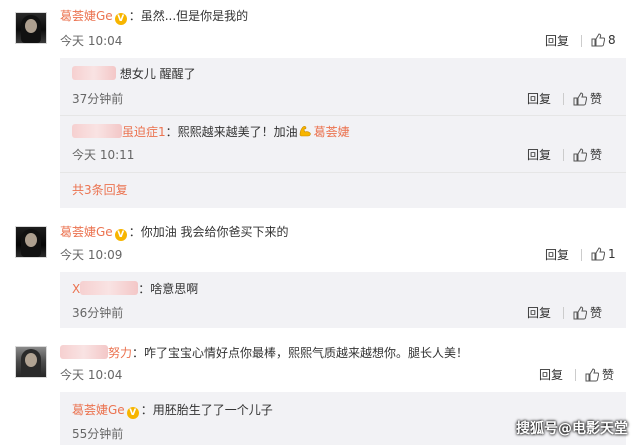 The width and height of the screenshot is (640, 445). What do you see at coordinates (98, 99) in the screenshot?
I see `reply-time: 37分钟前` at bounding box center [98, 99].